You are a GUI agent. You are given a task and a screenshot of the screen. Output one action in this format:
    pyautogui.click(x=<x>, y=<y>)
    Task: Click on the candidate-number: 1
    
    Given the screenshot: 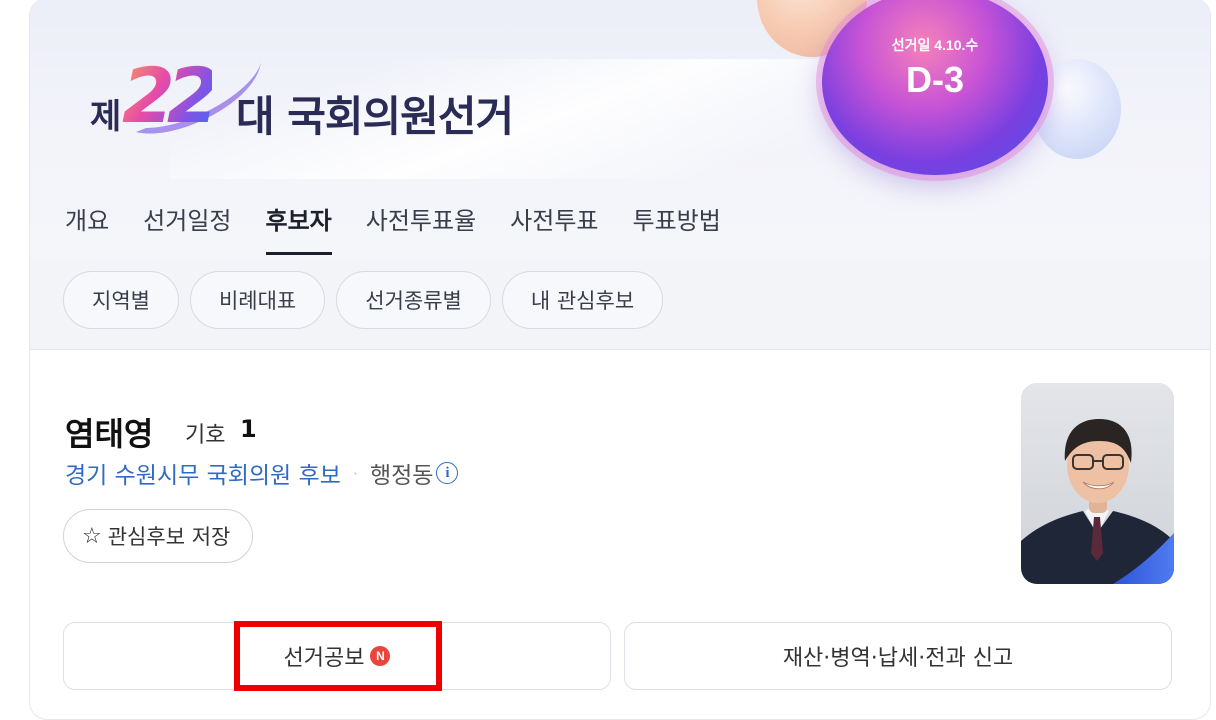 What is the action you would take?
    pyautogui.click(x=248, y=429)
    